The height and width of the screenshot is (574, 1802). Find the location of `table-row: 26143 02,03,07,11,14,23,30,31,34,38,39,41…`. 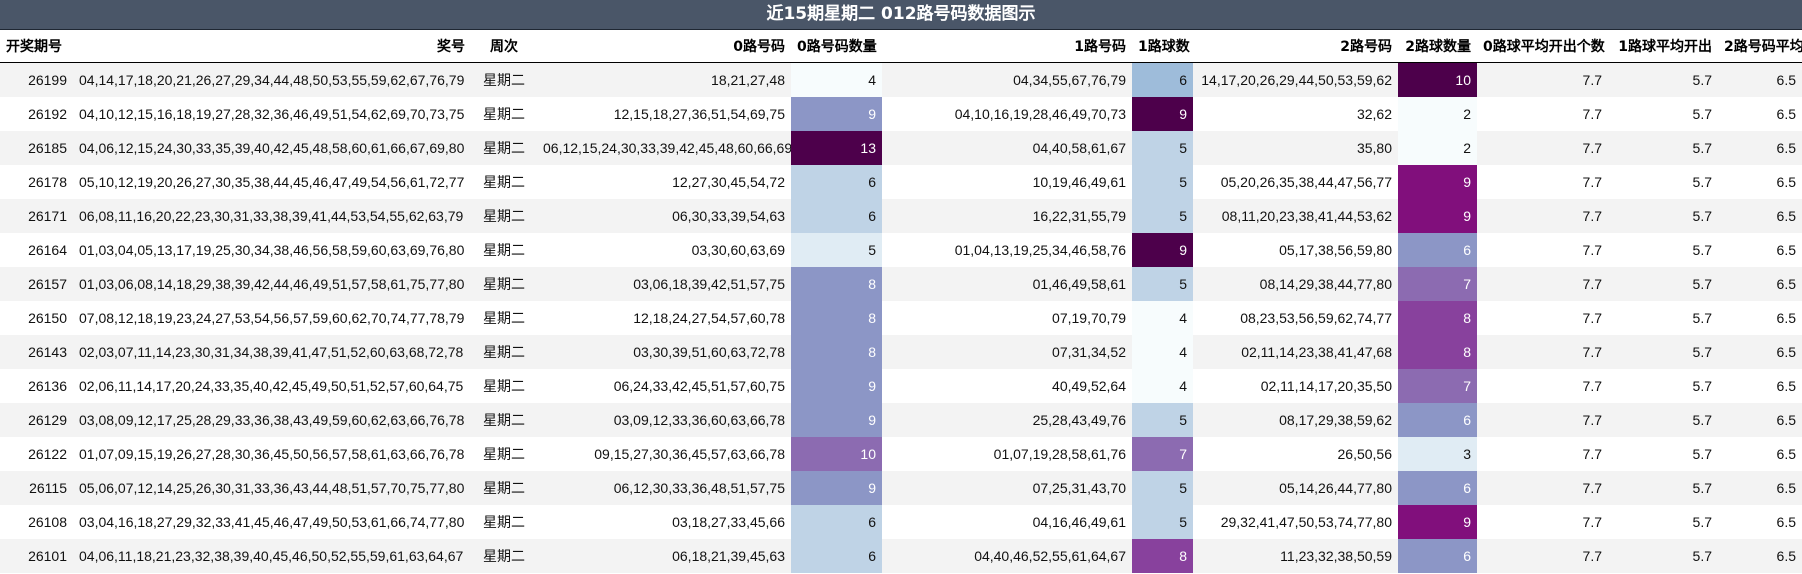

table-row: 26143 02,03,07,11,14,23,30,31,34,38,39,41… is located at coordinates (901, 352).